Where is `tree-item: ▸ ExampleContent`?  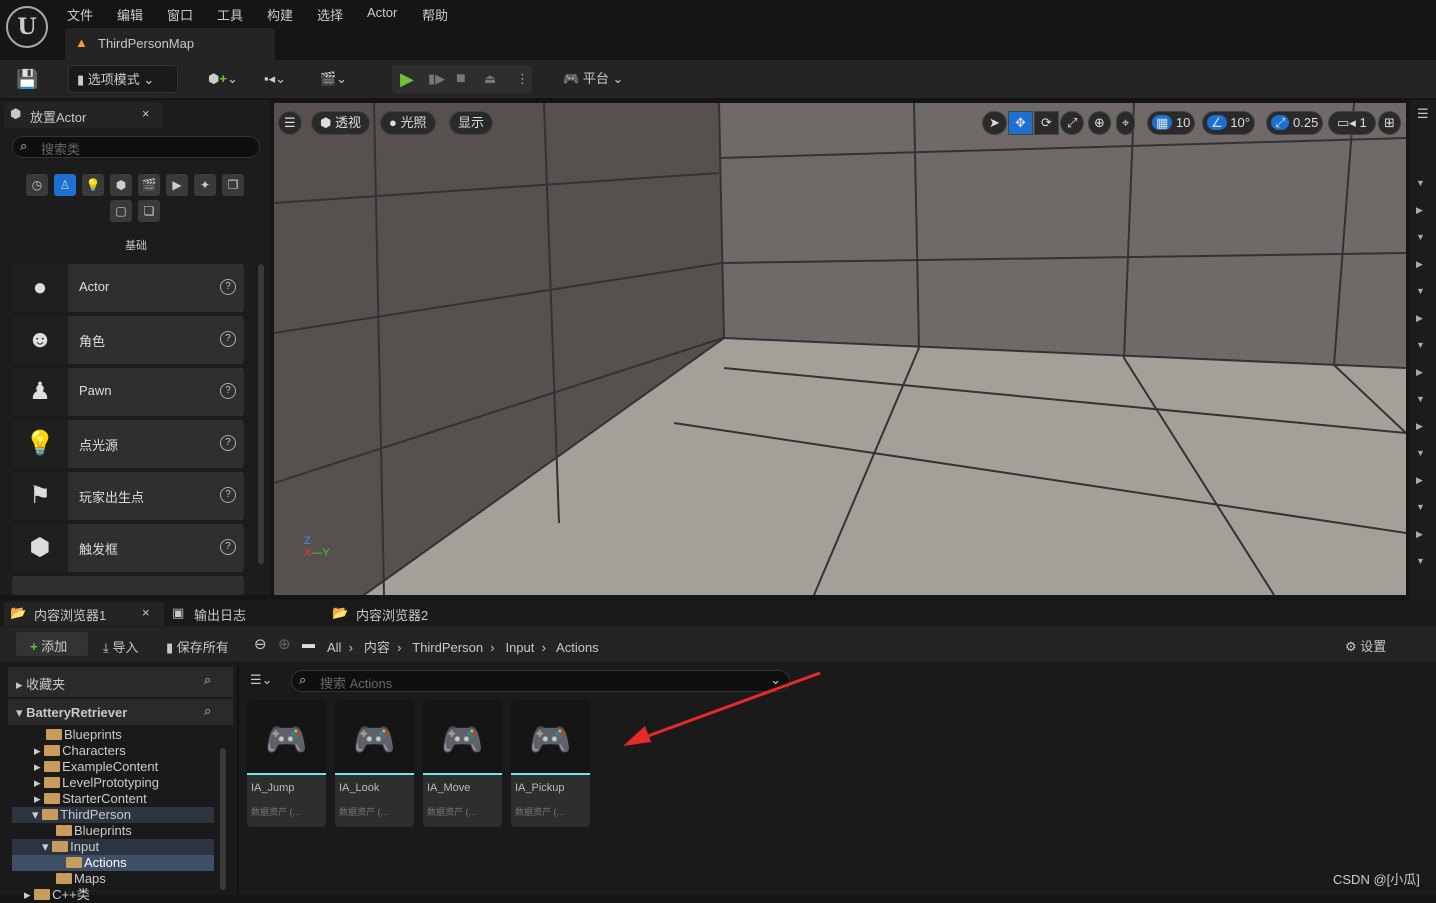 tree-item: ▸ ExampleContent is located at coordinates (113, 767).